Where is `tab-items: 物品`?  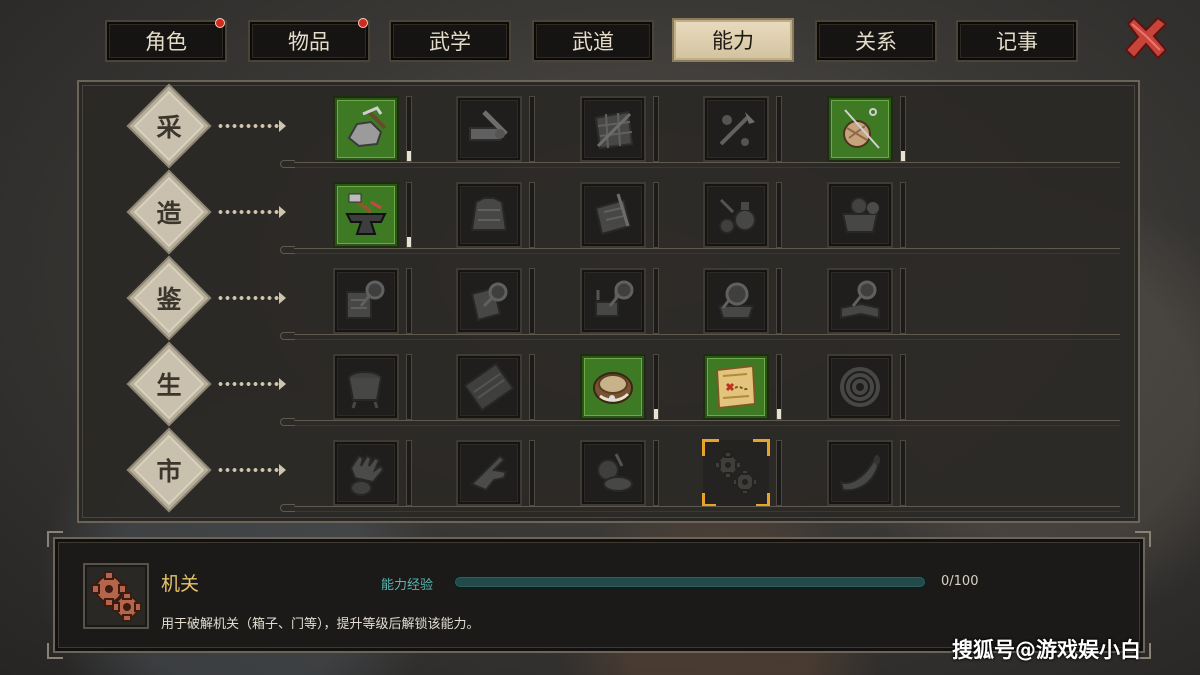 tab-items: 物品 is located at coordinates (309, 40).